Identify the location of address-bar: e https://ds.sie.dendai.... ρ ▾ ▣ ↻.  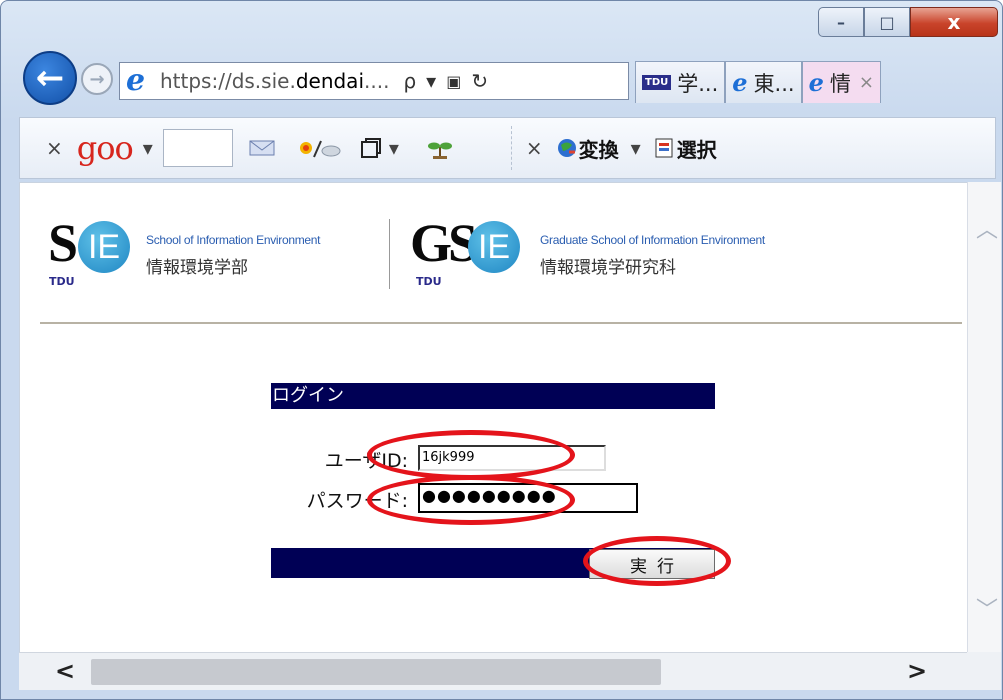
(374, 81).